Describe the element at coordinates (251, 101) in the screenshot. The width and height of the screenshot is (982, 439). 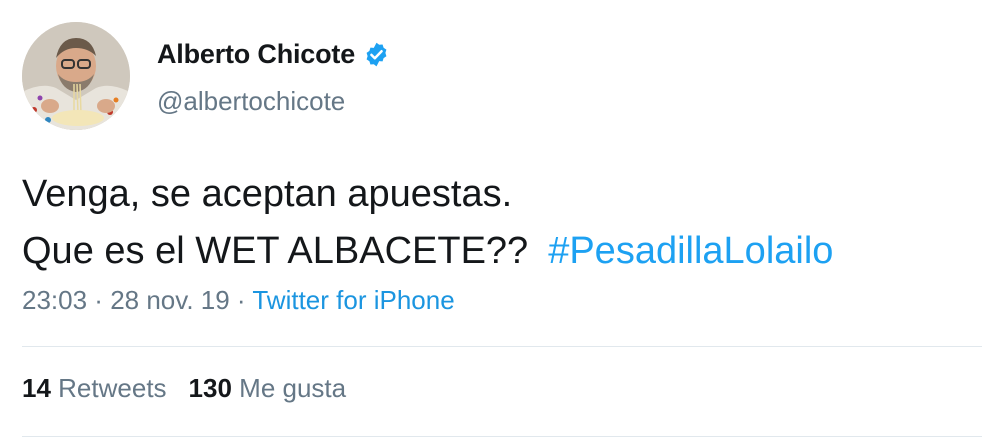
I see `user-handle: @albertochicote` at that location.